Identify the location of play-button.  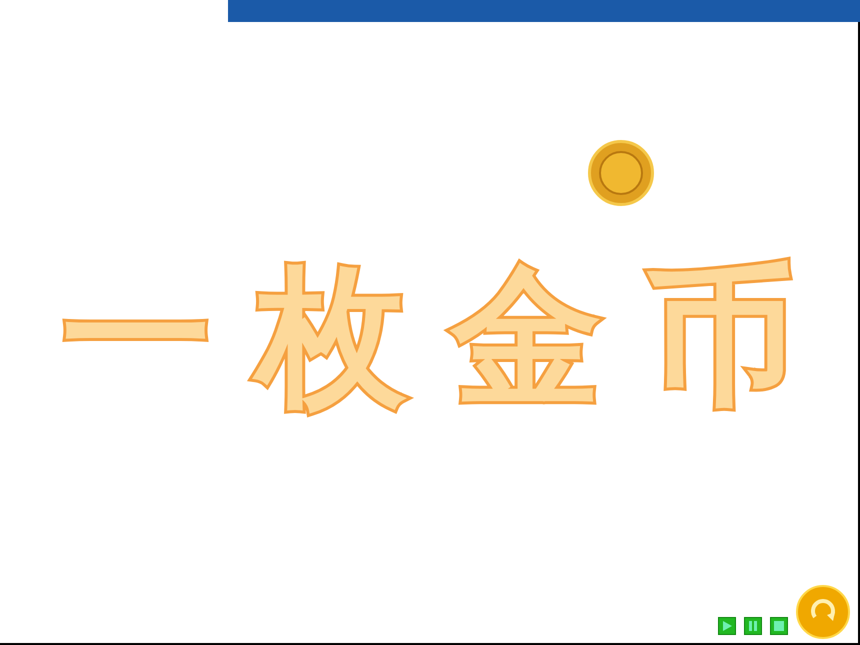
(727, 626).